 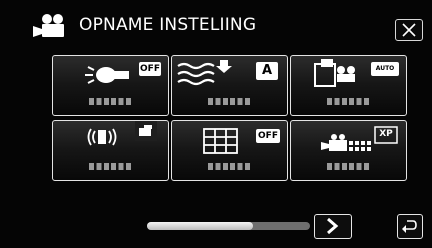 What do you see at coordinates (385, 68) in the screenshot?
I see `status-badge: AUTO` at bounding box center [385, 68].